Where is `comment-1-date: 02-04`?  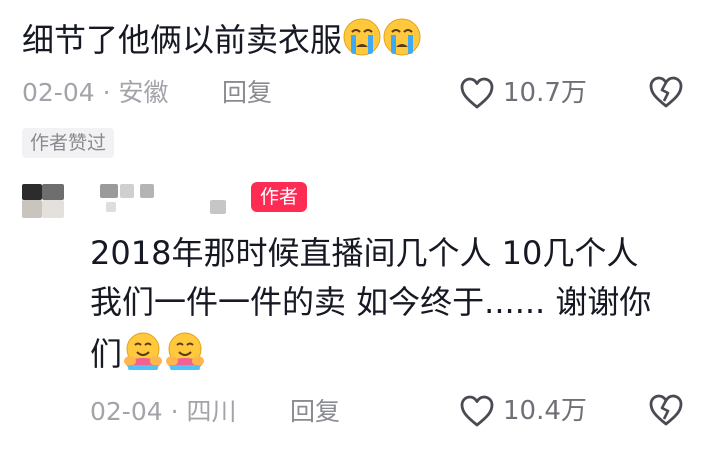 comment-1-date: 02-04 is located at coordinates (58, 92).